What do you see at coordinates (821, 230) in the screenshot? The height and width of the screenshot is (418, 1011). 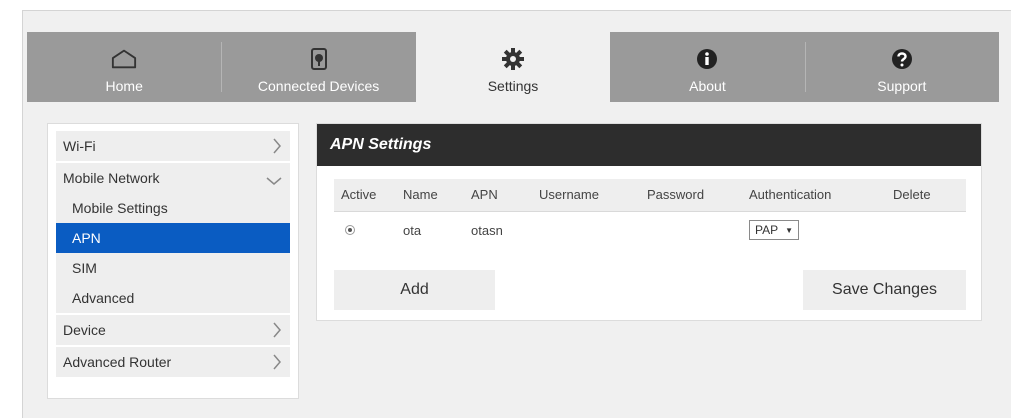 I see `authentication-cell: PAP ▼` at bounding box center [821, 230].